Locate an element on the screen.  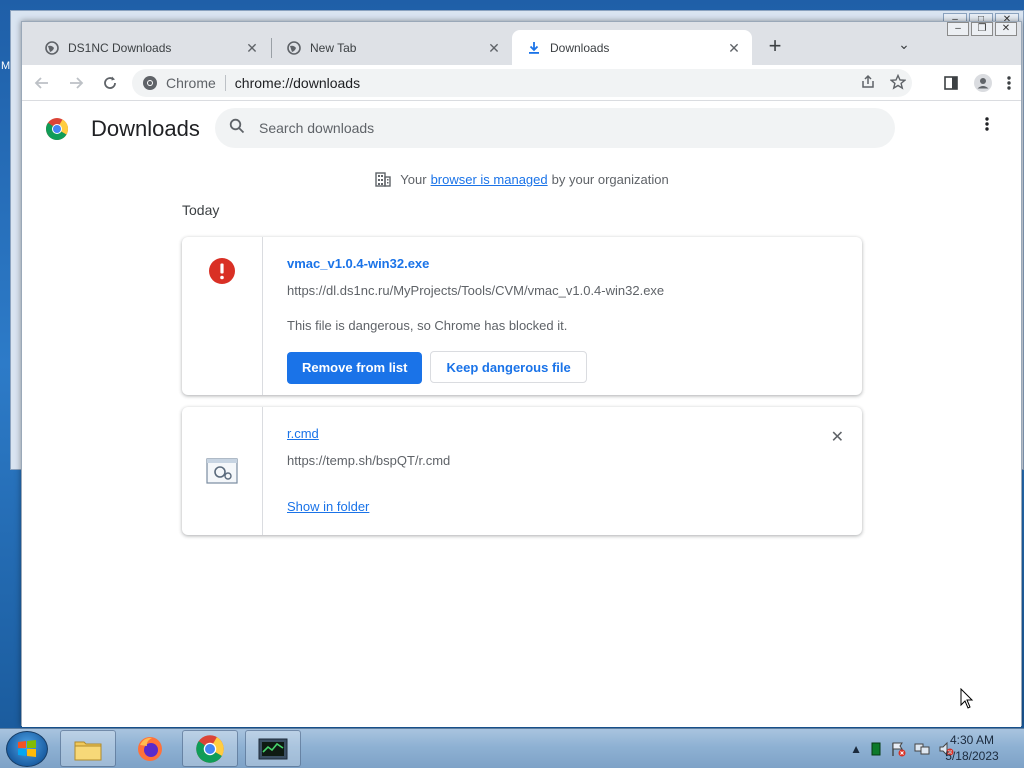
windows-logo-icon is located at coordinates (27, 748).